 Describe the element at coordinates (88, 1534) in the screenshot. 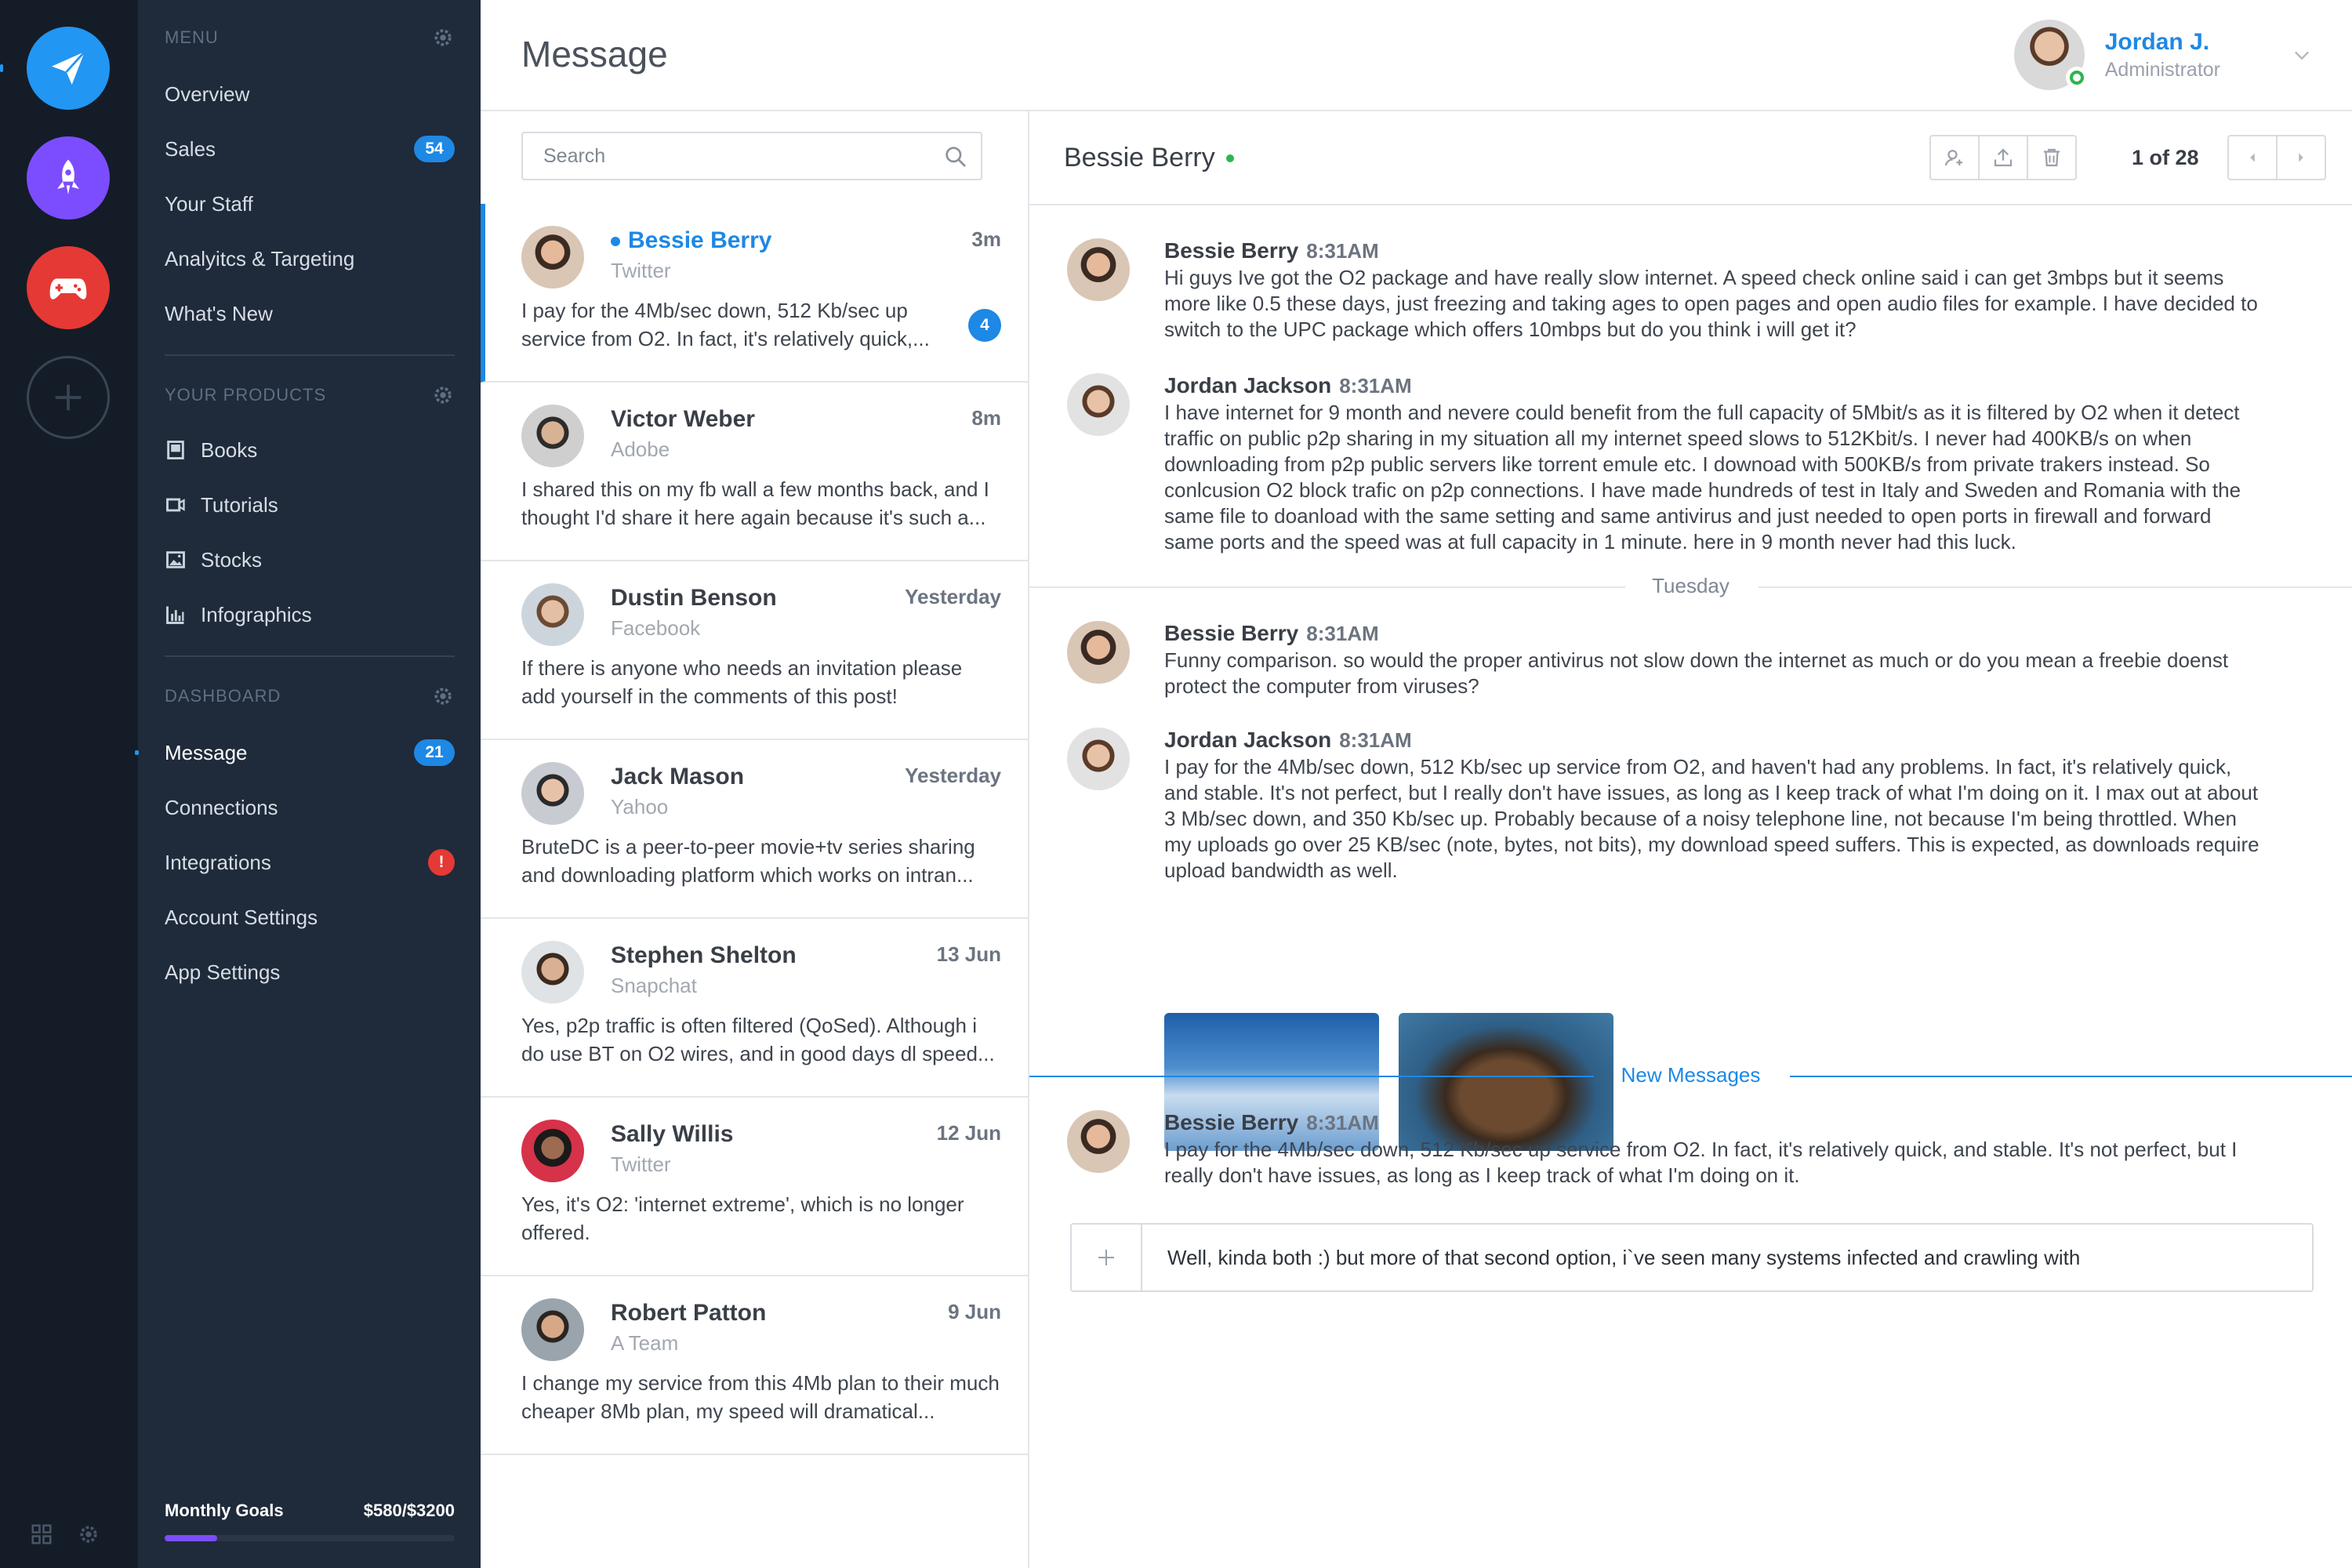

I see `settings-gear-icon` at that location.